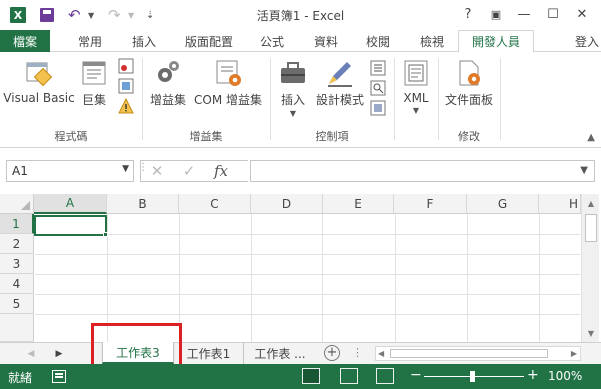  What do you see at coordinates (416, 73) in the screenshot?
I see `xml-source-icon` at bounding box center [416, 73].